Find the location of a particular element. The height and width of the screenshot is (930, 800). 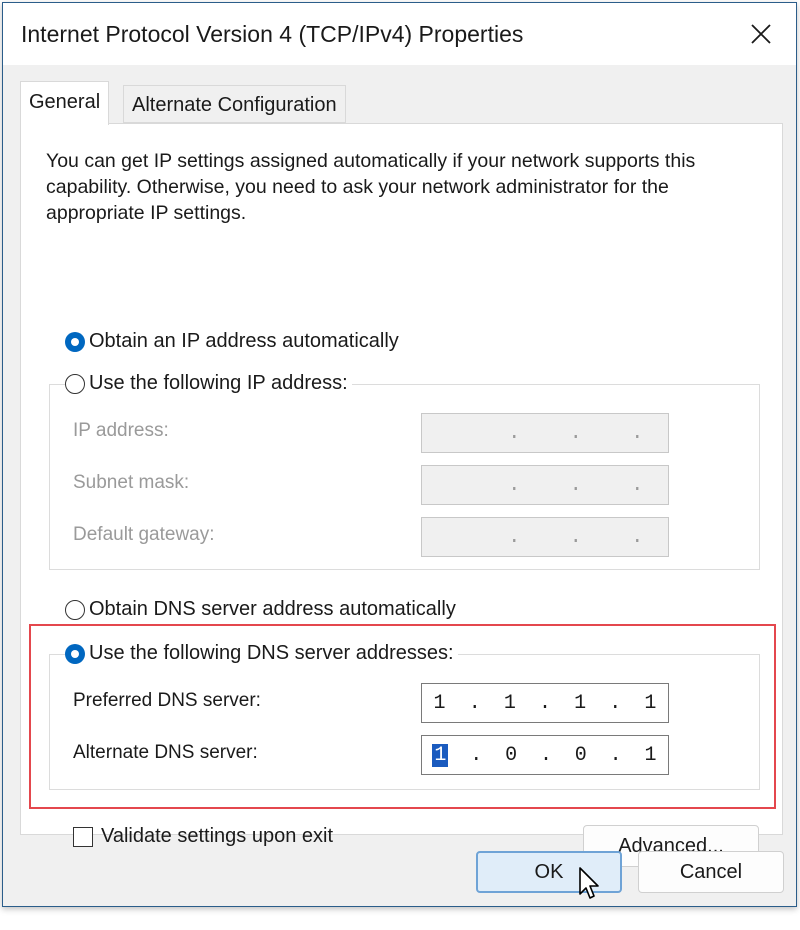

obtain-dns-auto-label: Obtain DNS server address automatically is located at coordinates (272, 609).